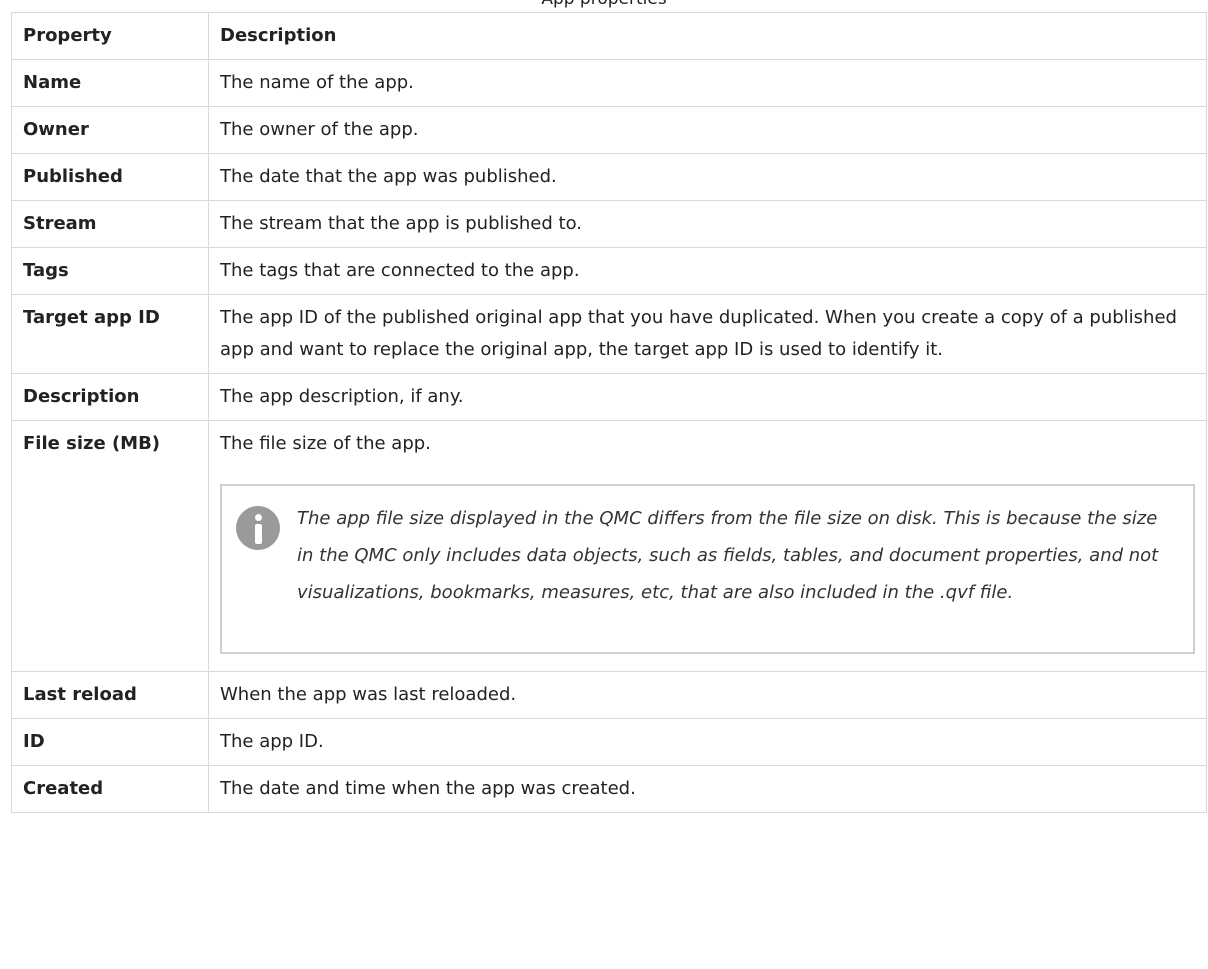 Image resolution: width=1208 pixels, height=969 pixels. I want to click on property-description: The file size of the app., so click(325, 443).